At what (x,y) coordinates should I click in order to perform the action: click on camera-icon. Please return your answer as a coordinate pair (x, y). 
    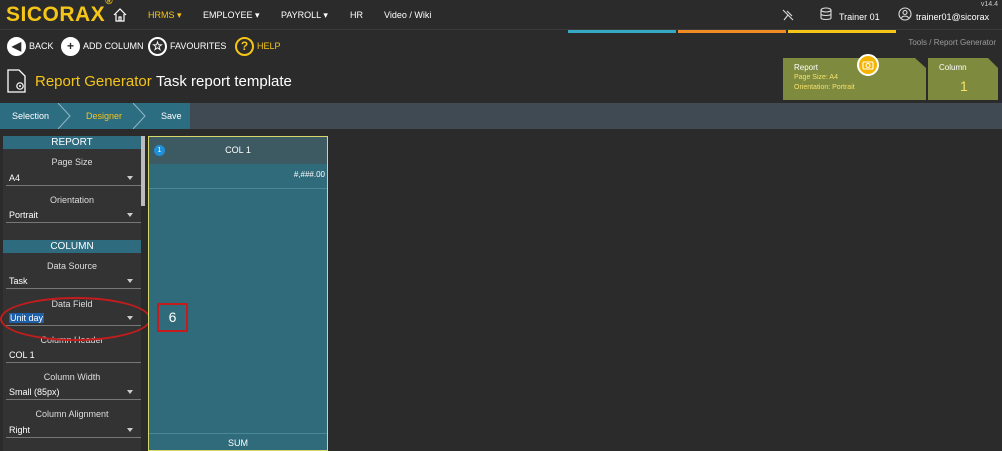
    Looking at the image, I should click on (868, 65).